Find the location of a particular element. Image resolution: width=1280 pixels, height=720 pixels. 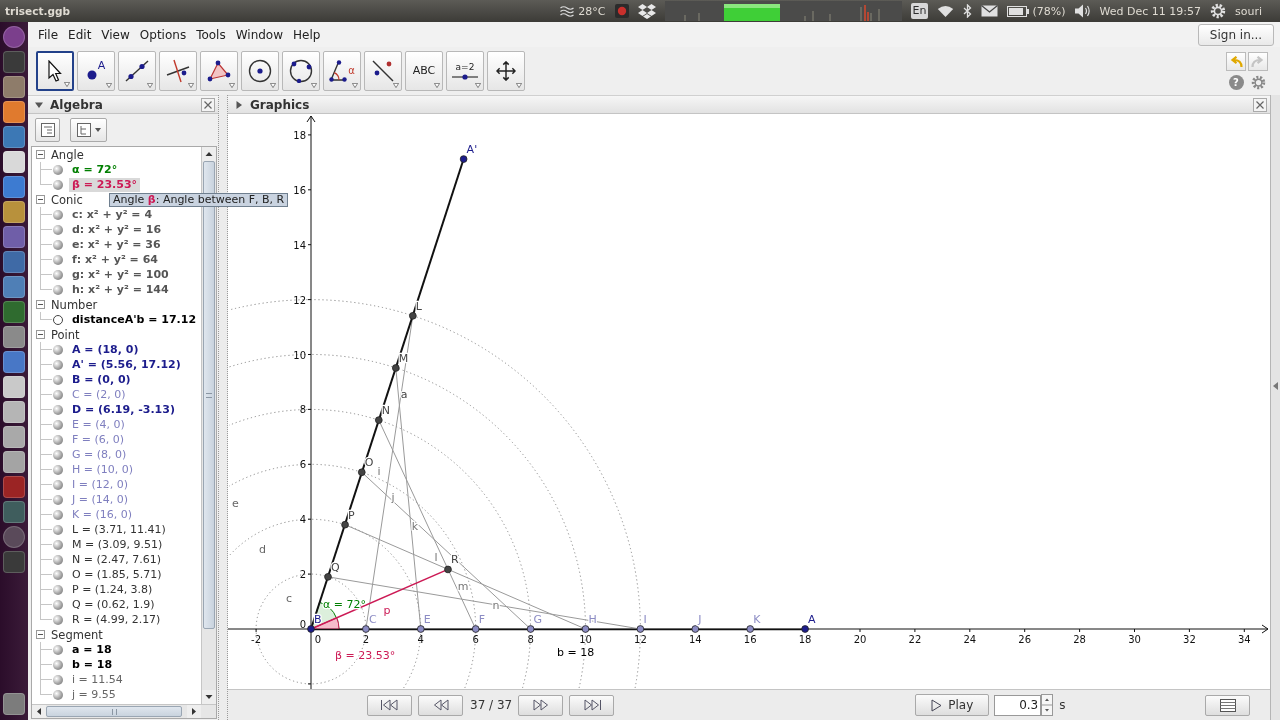

wifi-icon is located at coordinates (946, 11).